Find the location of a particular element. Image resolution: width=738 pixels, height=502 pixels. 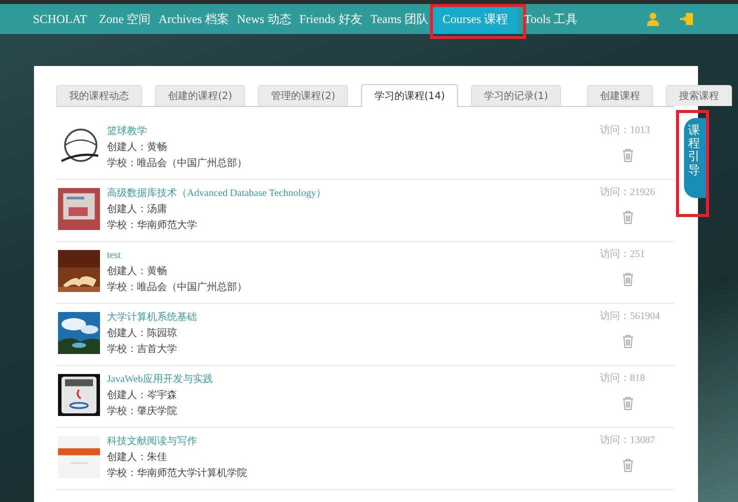

visit-count: 访问：251 is located at coordinates (622, 255).